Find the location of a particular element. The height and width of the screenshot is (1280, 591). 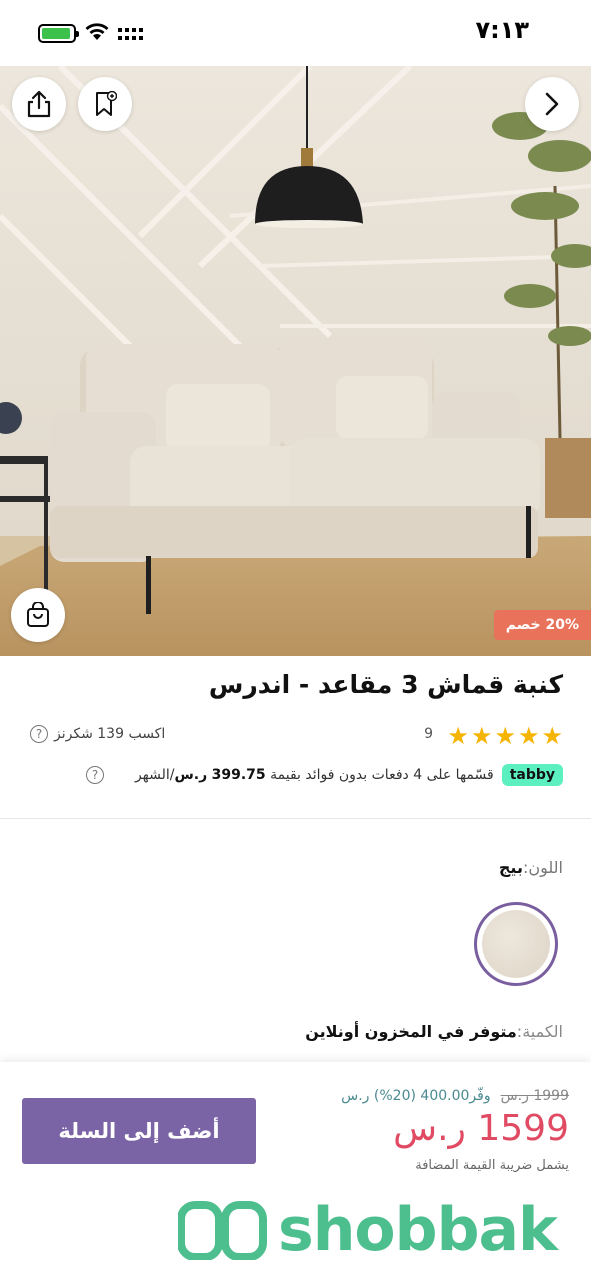

tabby-logo: tabby is located at coordinates (532, 775).